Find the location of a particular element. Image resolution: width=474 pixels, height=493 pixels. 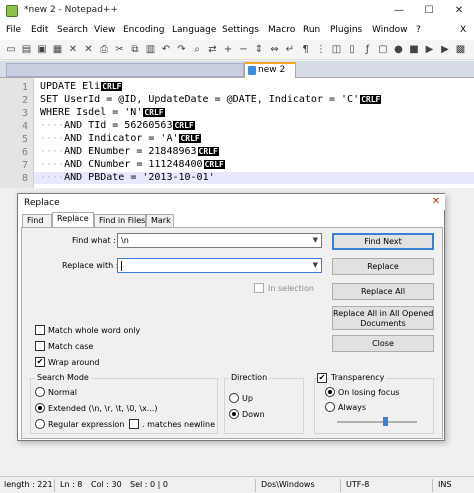

replace-with-input: ▼ is located at coordinates (219, 265).